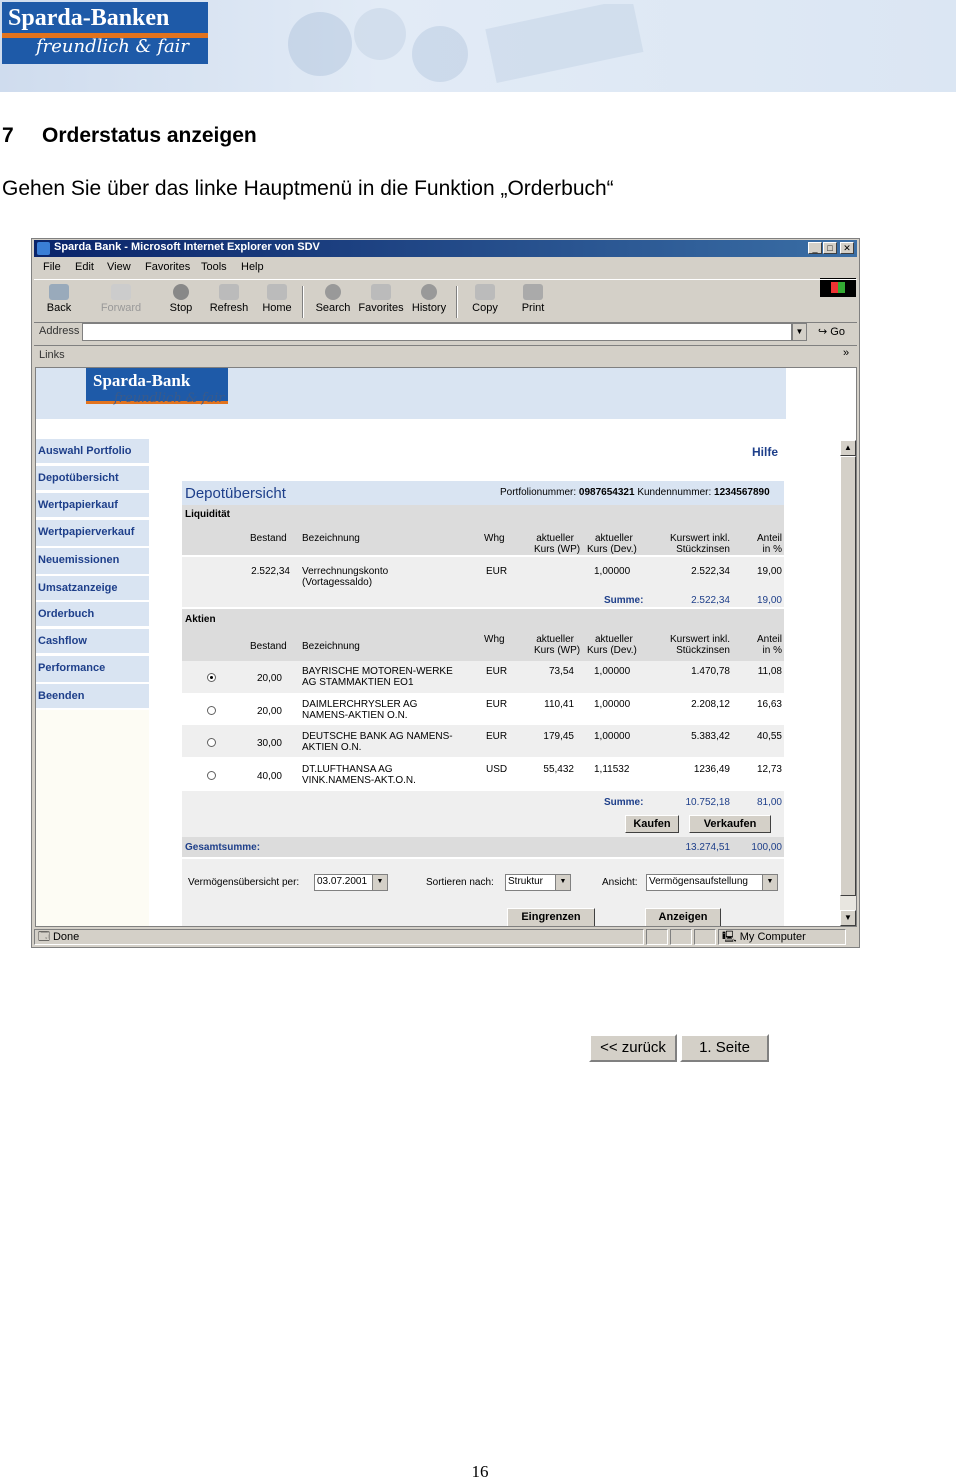 This screenshot has height=1482, width=960. What do you see at coordinates (92, 589) in the screenshot?
I see `nav-umsatzanzeige: Umsatzanzeige` at bounding box center [92, 589].